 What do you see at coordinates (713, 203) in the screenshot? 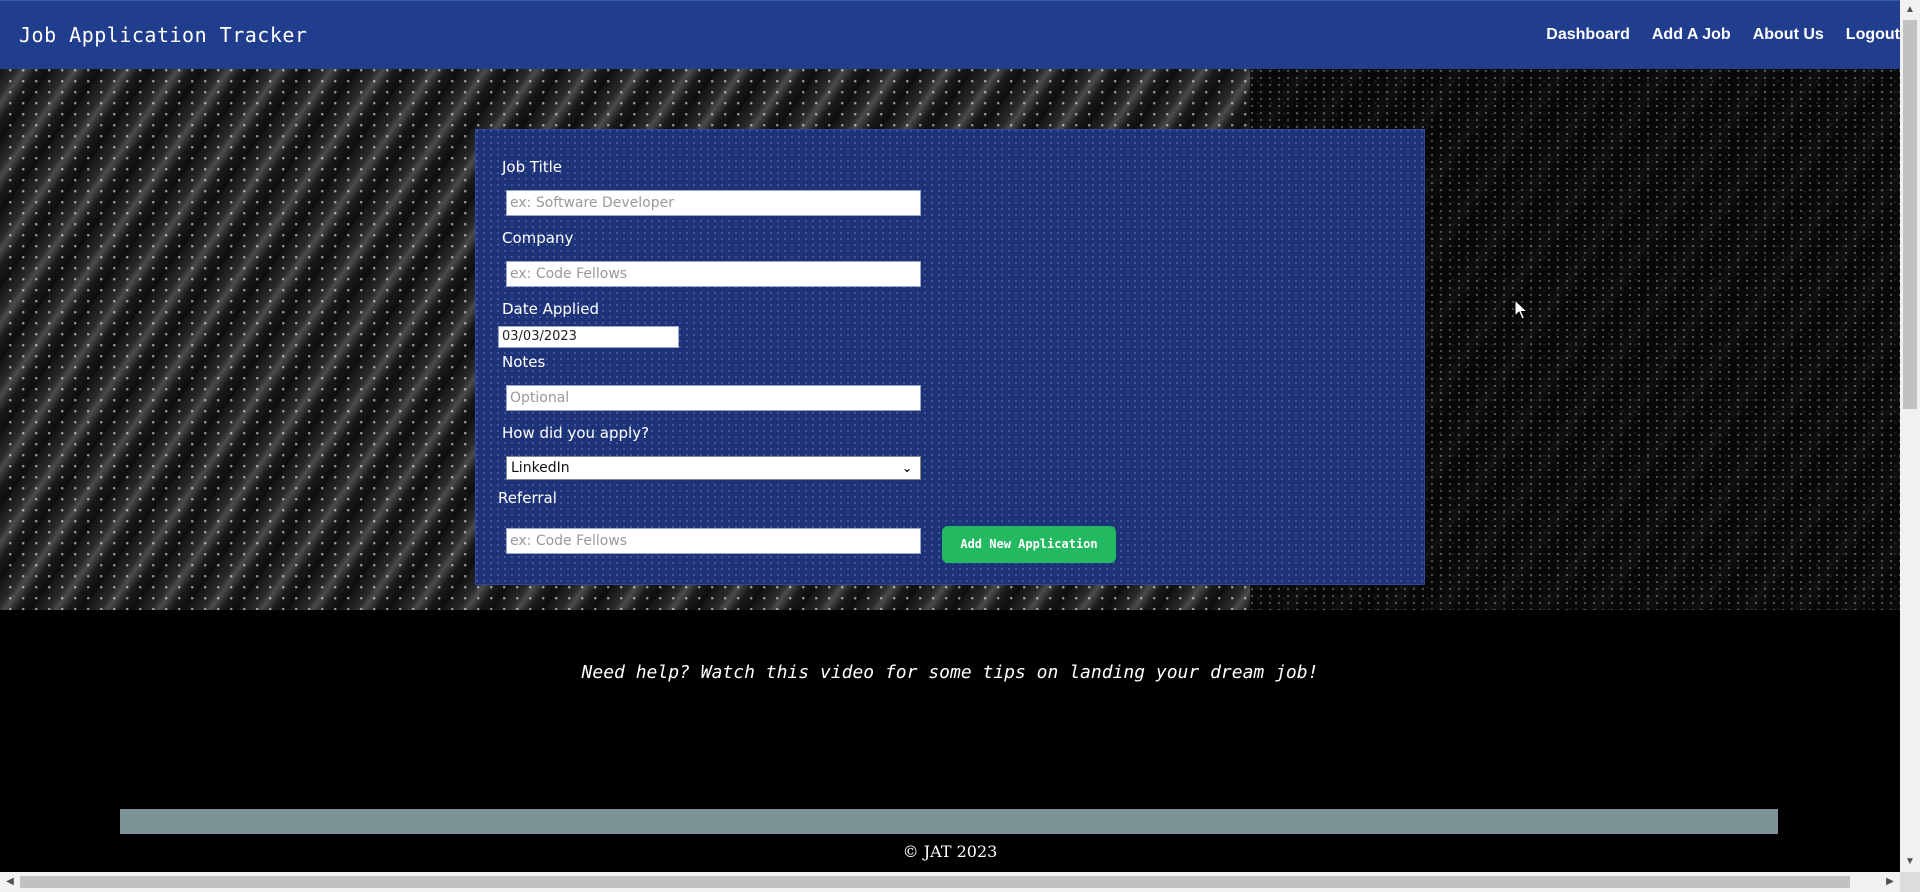
I see `job-title-input: ex: Software Developer` at bounding box center [713, 203].